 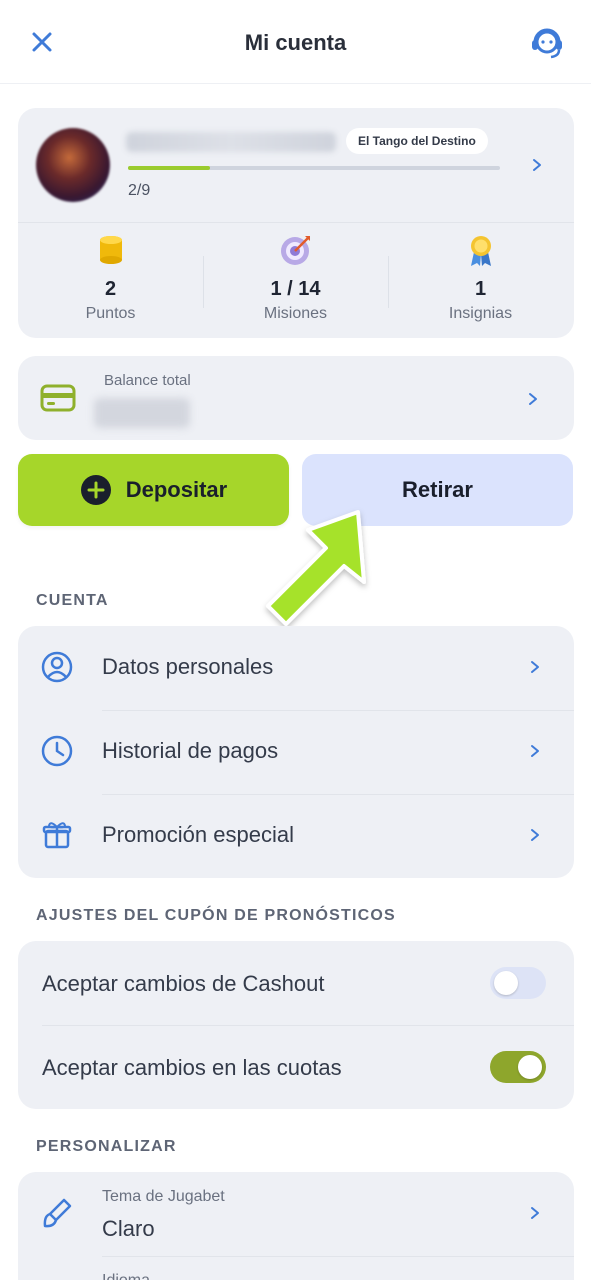 What do you see at coordinates (480, 313) in the screenshot?
I see `stat-label: Insignias` at bounding box center [480, 313].